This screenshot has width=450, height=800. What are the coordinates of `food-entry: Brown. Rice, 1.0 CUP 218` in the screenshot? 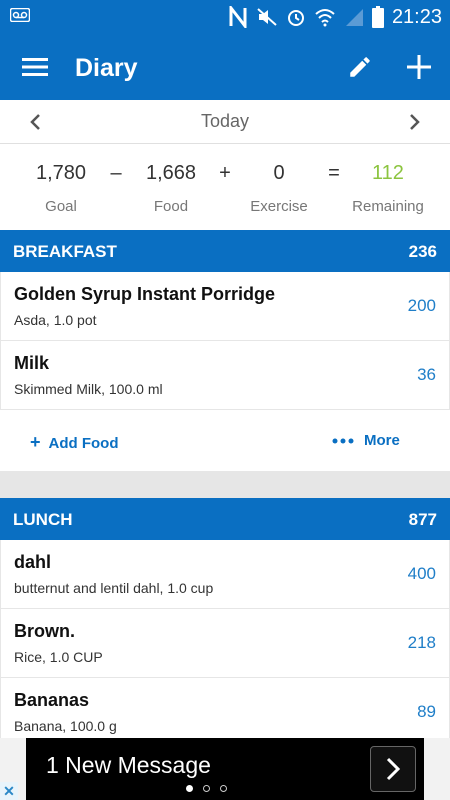 It's located at (225, 643).